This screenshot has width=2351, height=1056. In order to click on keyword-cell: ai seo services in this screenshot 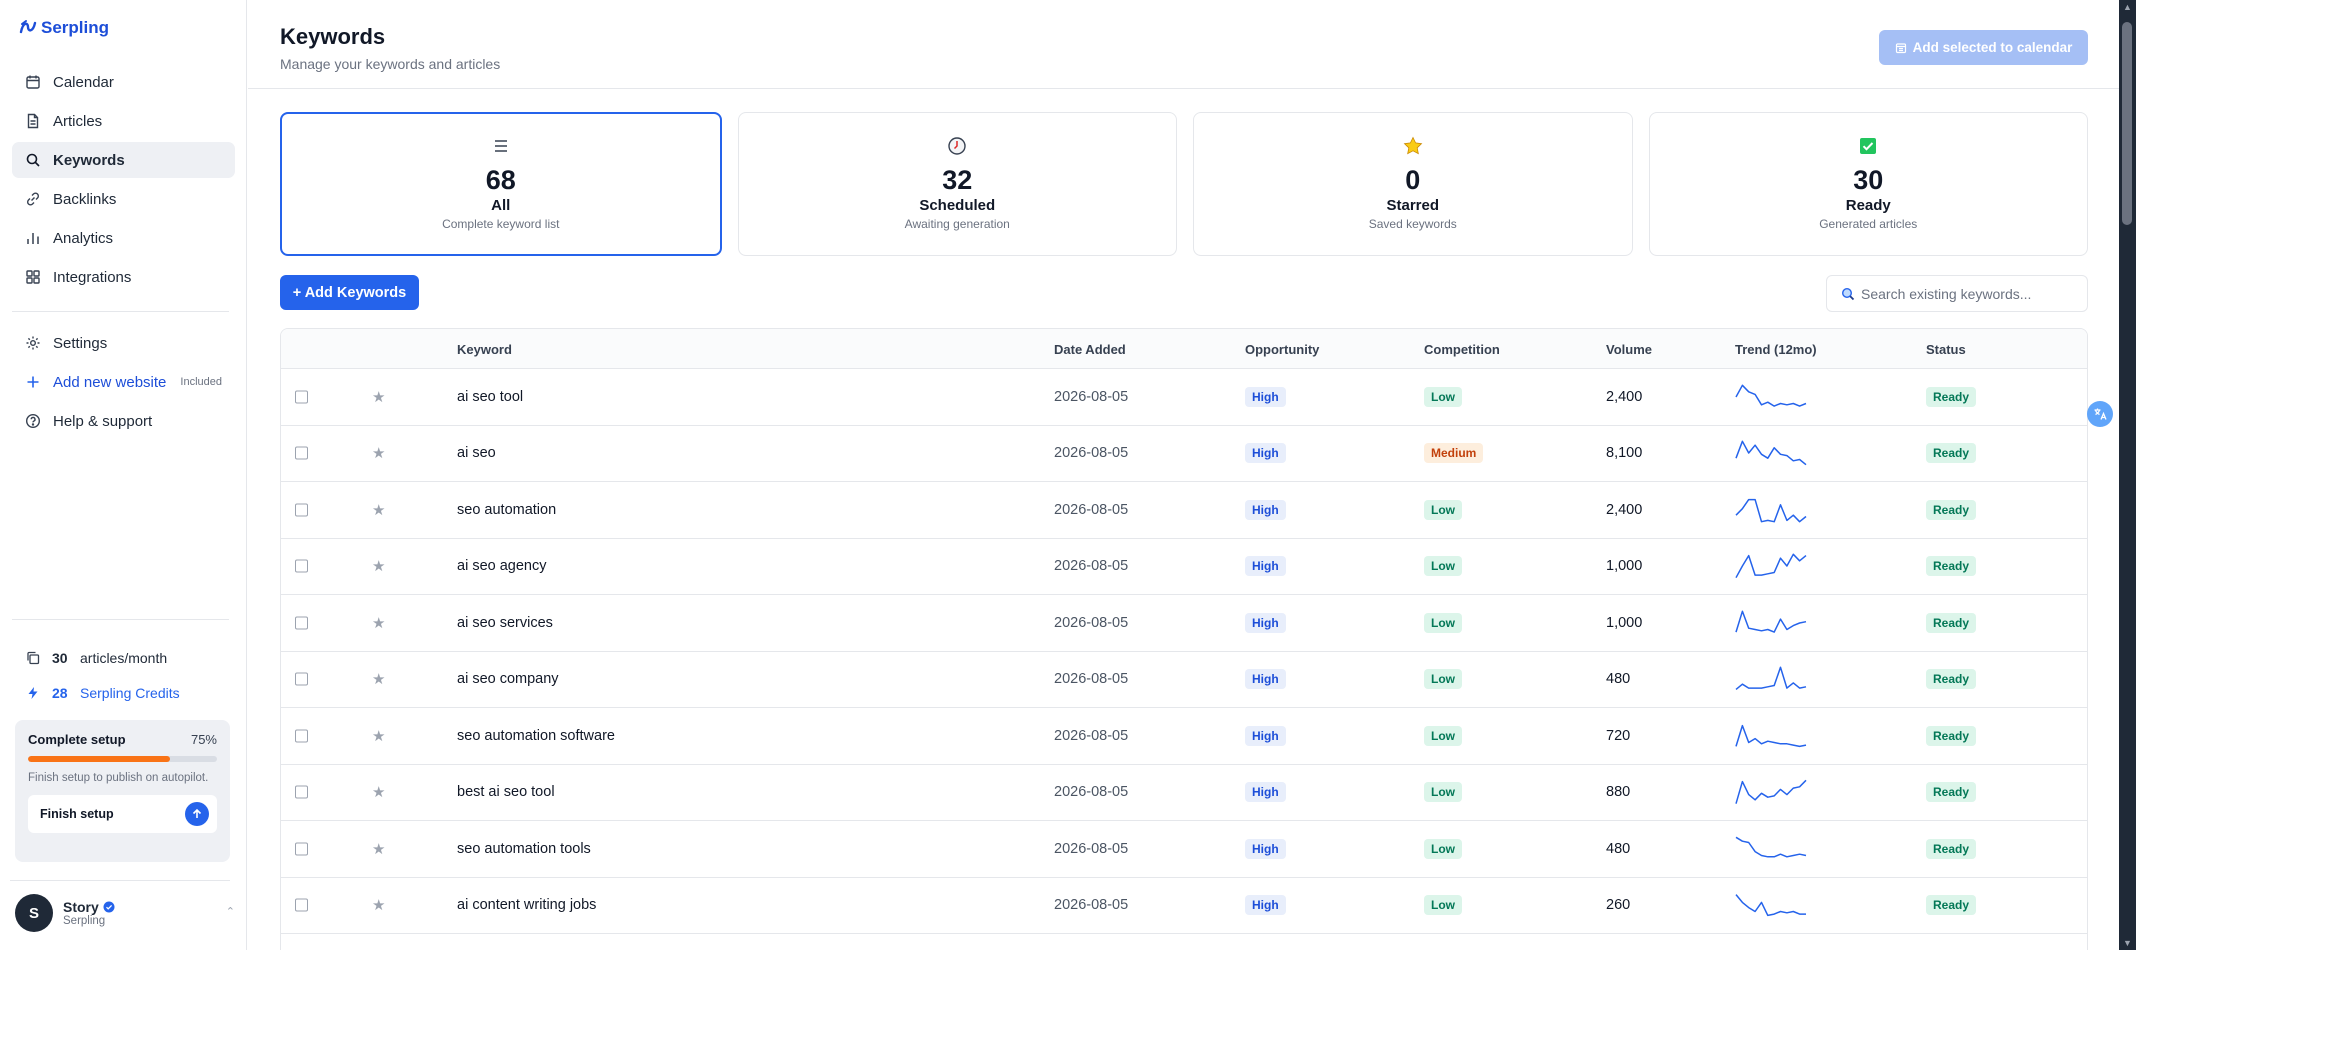, I will do `click(505, 623)`.